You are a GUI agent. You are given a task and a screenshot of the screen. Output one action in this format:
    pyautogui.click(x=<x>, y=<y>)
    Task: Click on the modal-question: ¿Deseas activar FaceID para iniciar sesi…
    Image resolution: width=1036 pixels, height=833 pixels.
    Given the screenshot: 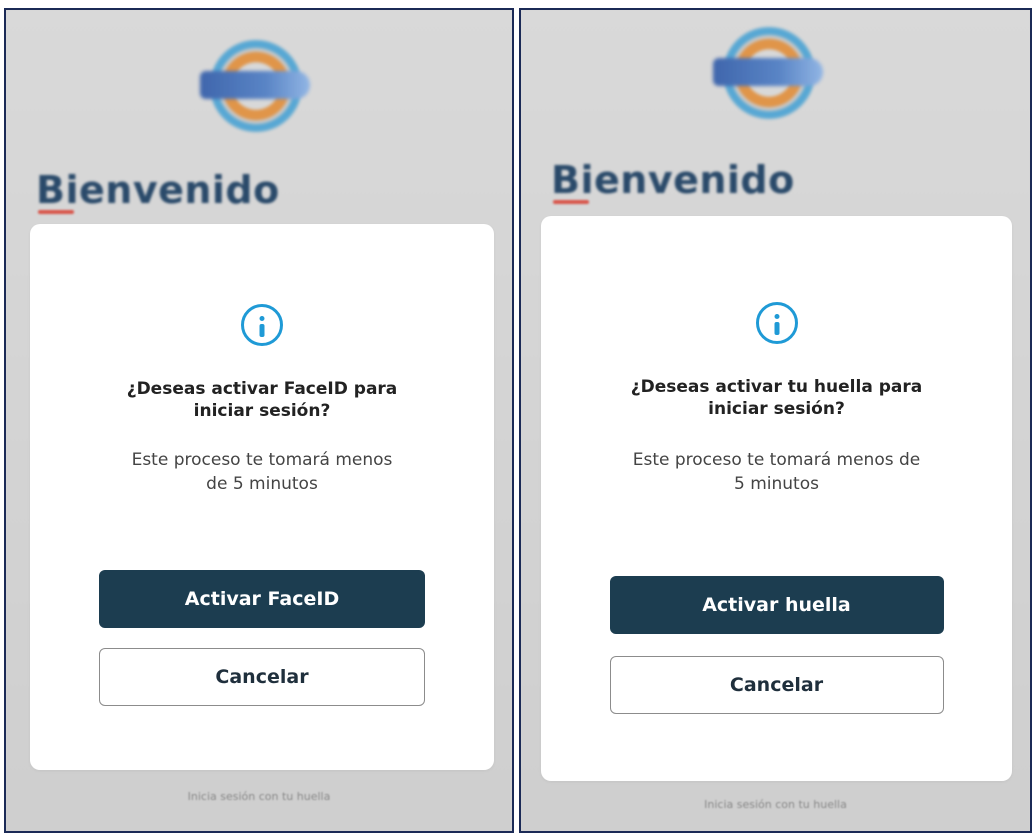 What is the action you would take?
    pyautogui.click(x=262, y=400)
    